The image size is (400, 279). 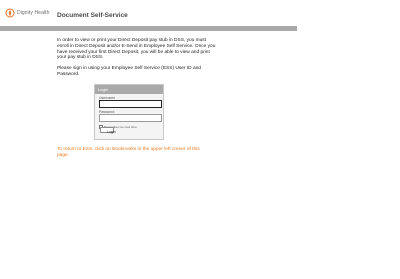 What do you see at coordinates (130, 118) in the screenshot?
I see `password-input` at bounding box center [130, 118].